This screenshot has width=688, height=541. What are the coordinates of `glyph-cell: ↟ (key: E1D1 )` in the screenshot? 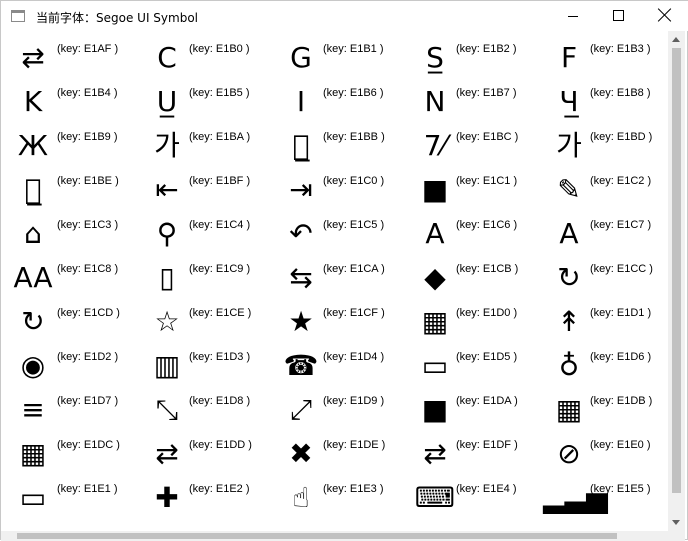 It's located at (605, 321).